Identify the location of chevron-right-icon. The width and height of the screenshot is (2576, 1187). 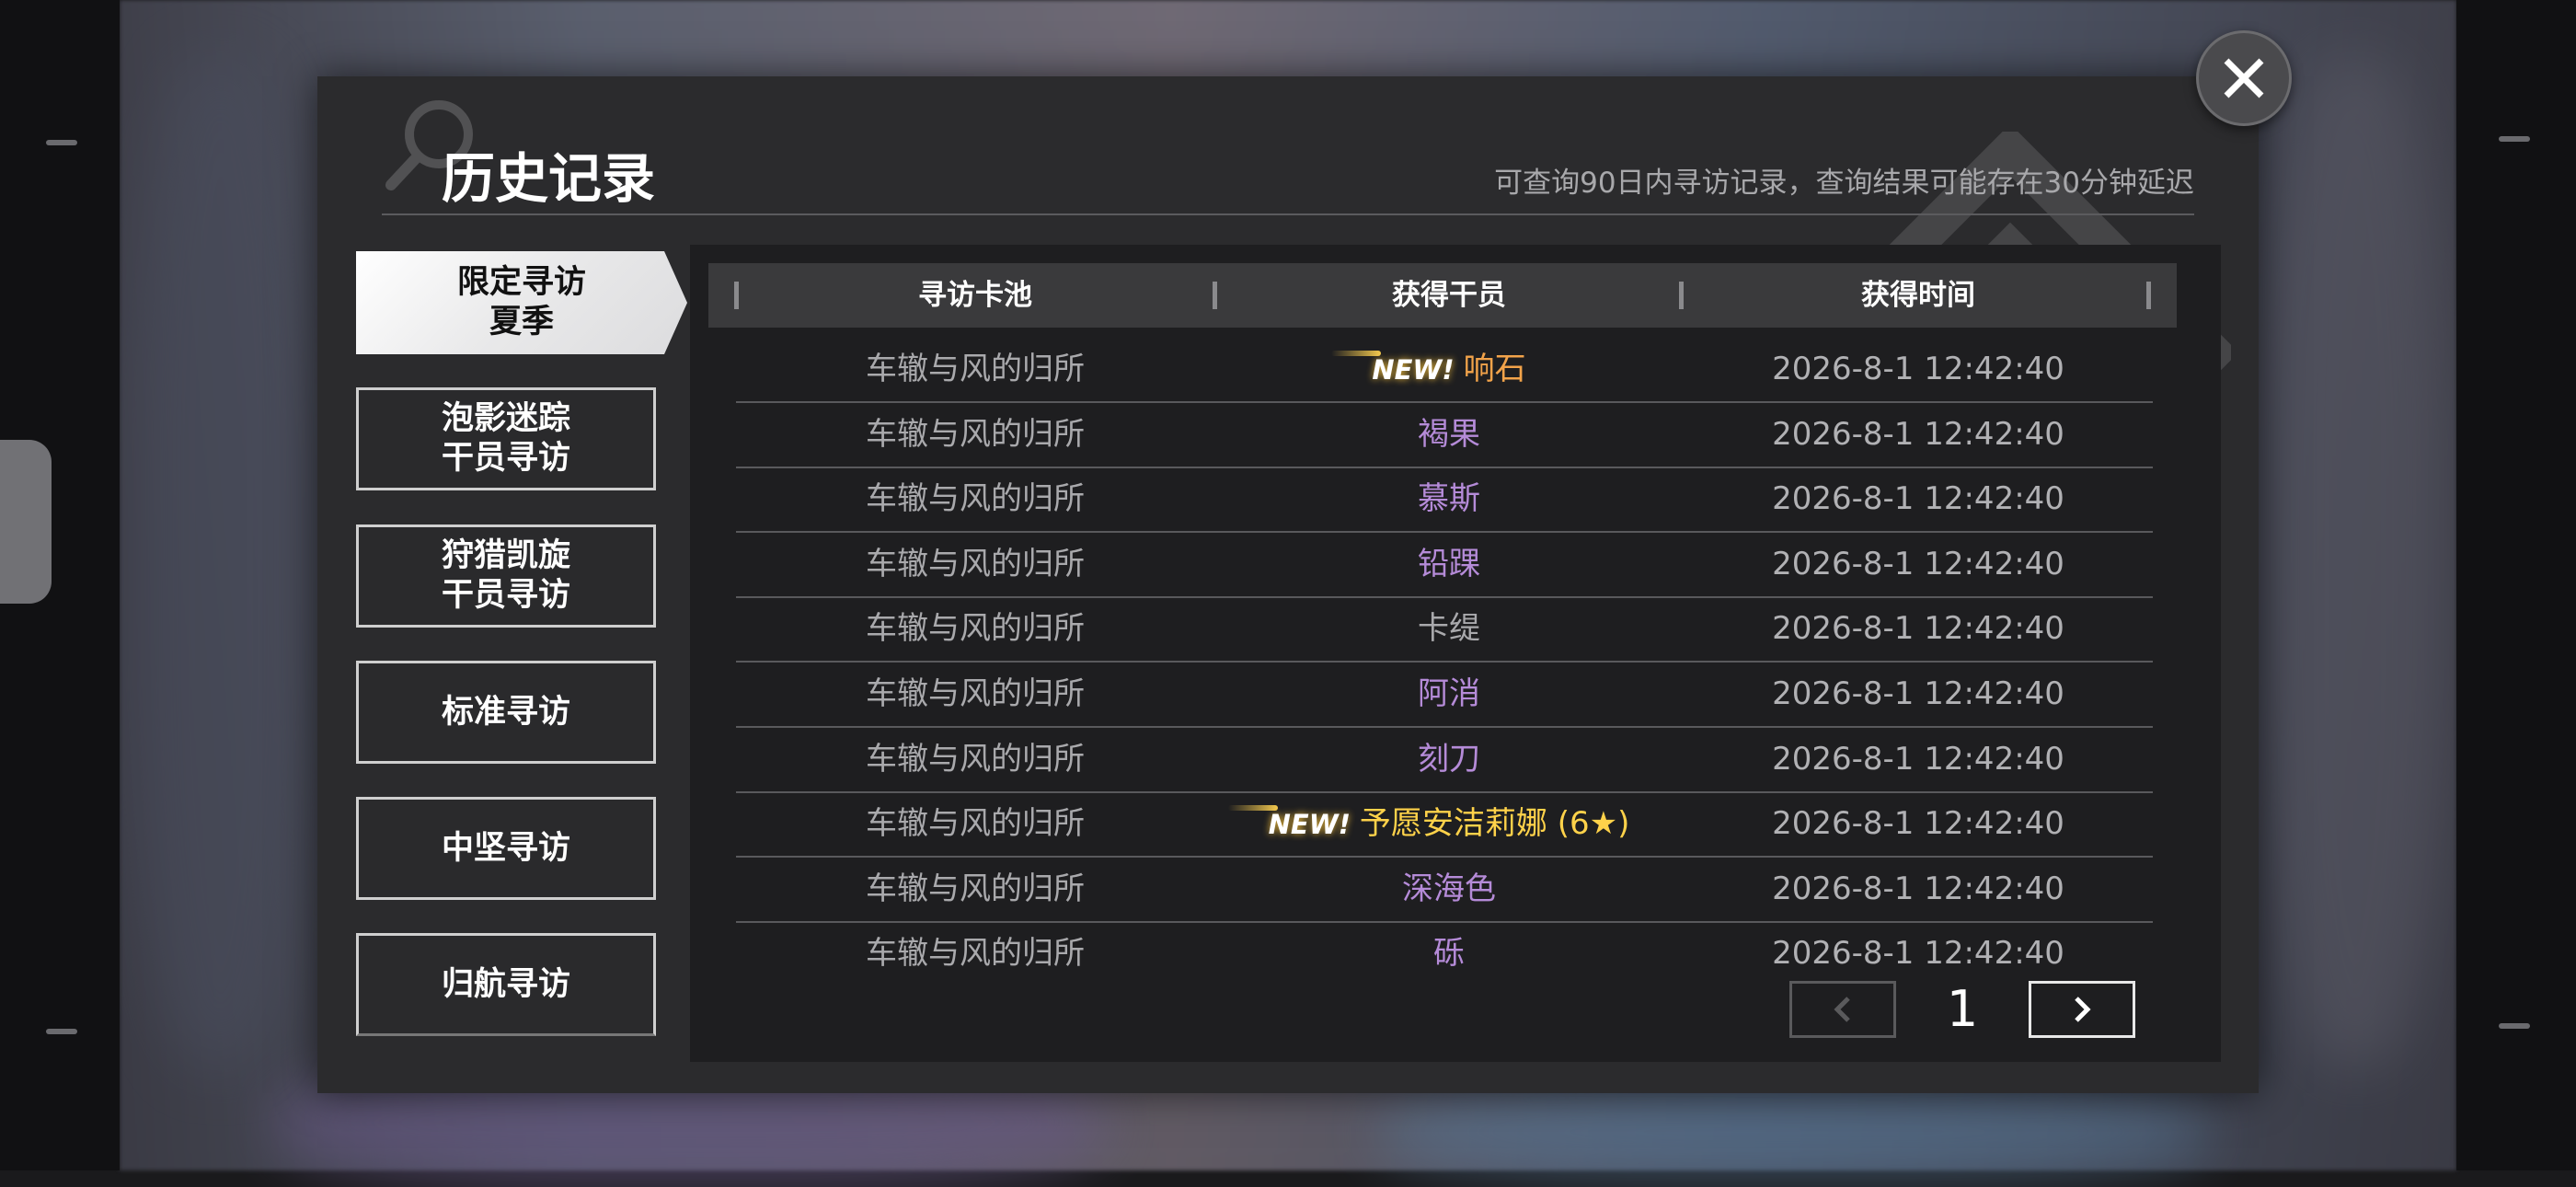
(2083, 1009).